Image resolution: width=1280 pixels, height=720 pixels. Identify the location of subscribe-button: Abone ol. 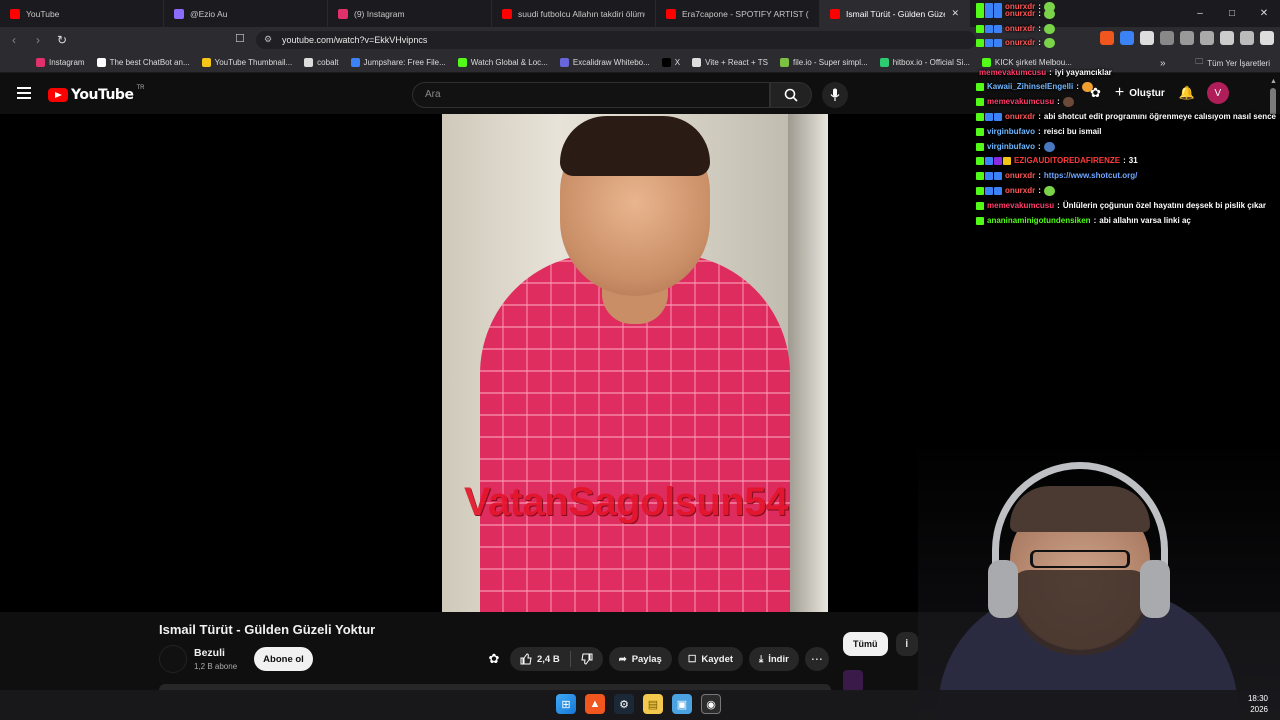
(283, 659).